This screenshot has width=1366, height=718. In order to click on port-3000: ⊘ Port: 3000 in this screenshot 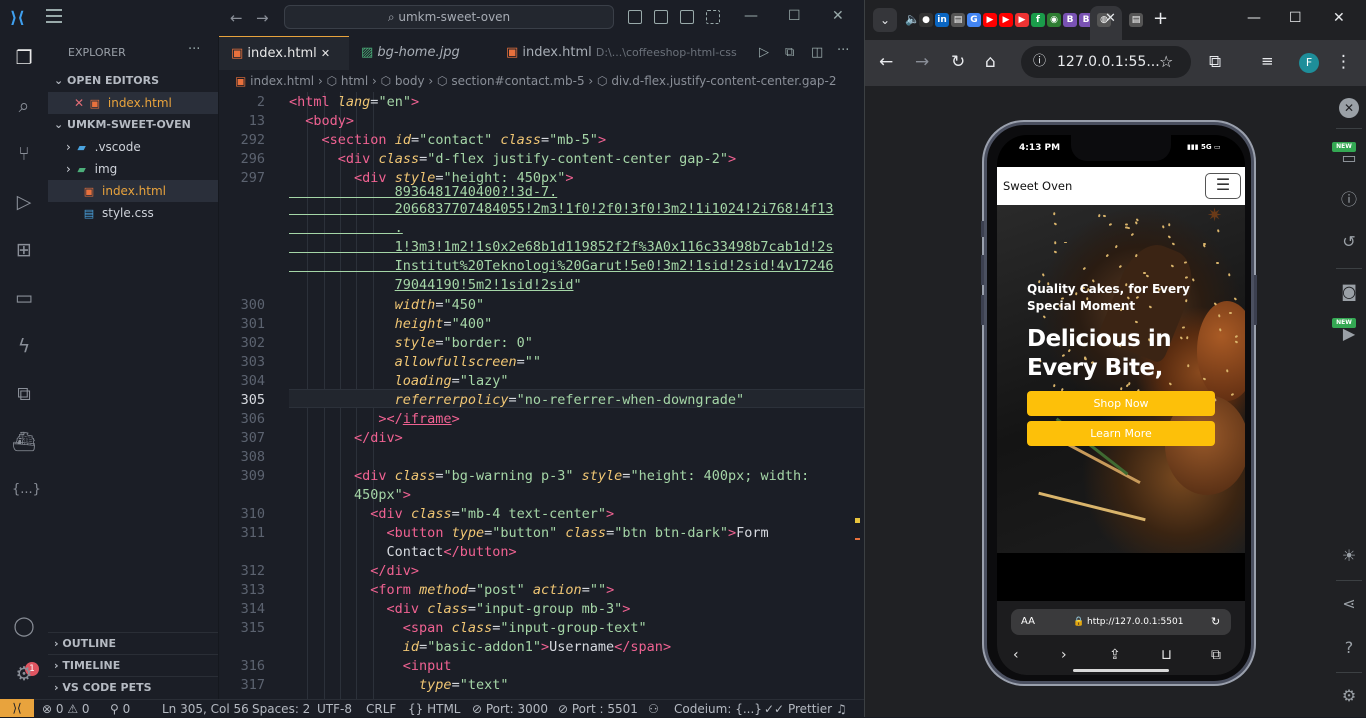, I will do `click(510, 709)`.